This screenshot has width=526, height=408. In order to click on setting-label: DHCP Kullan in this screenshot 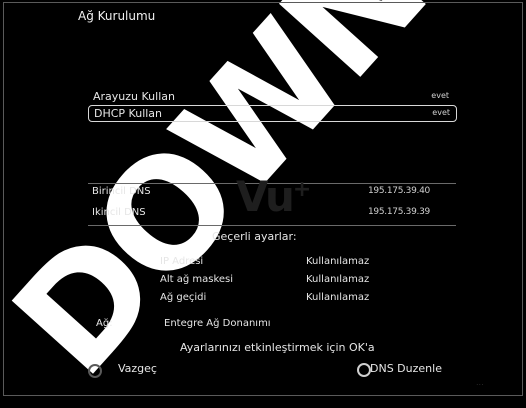, I will do `click(128, 113)`.